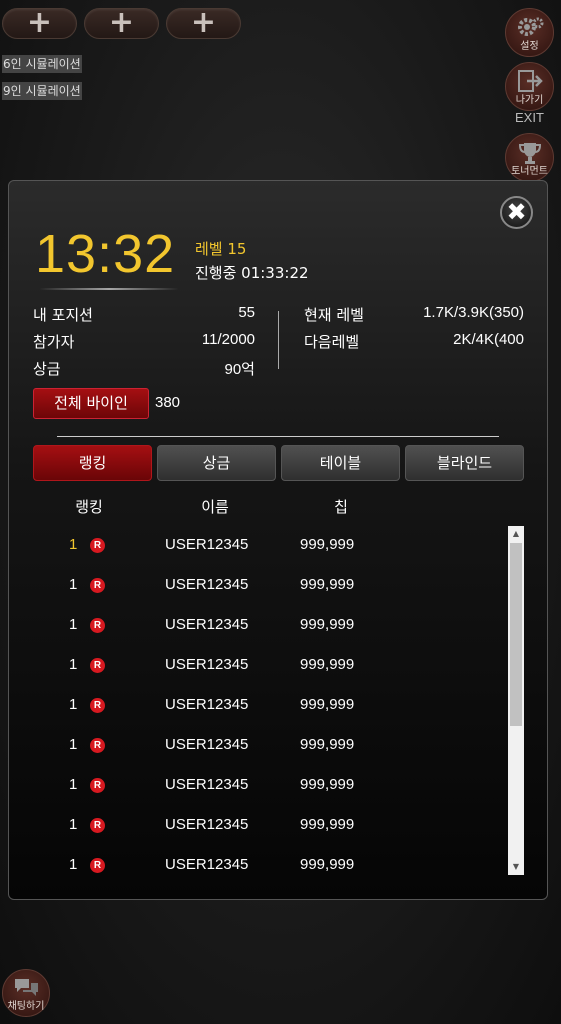 This screenshot has height=1024, width=561. What do you see at coordinates (47, 369) in the screenshot?
I see `stat-label: 상금` at bounding box center [47, 369].